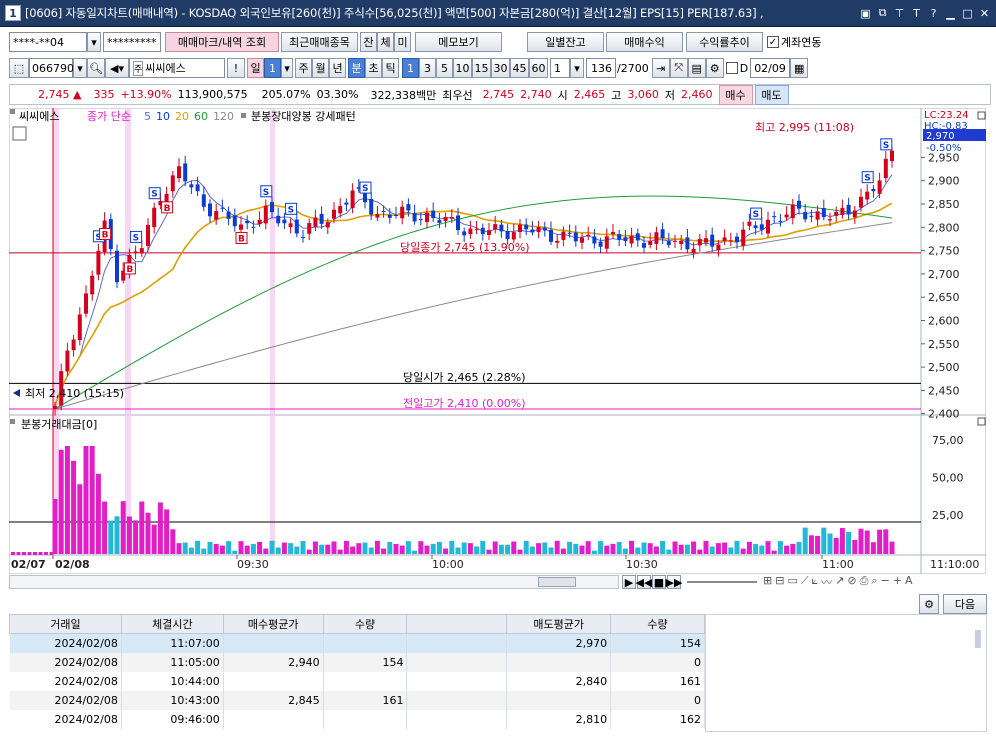  What do you see at coordinates (136, 238) in the screenshot?
I see `sell-mark-label: S` at bounding box center [136, 238].